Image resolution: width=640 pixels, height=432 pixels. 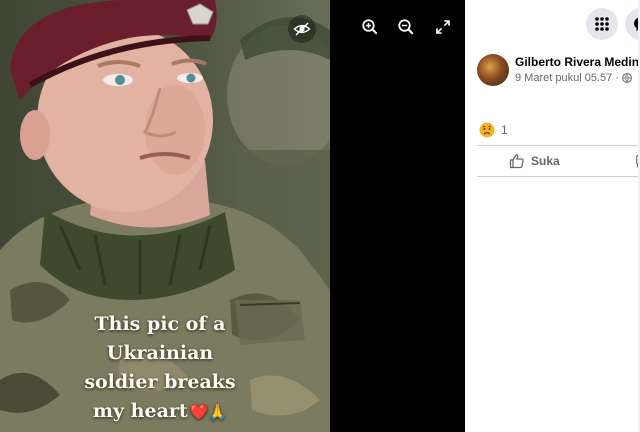 I want to click on zoom-out-icon, so click(x=406, y=27).